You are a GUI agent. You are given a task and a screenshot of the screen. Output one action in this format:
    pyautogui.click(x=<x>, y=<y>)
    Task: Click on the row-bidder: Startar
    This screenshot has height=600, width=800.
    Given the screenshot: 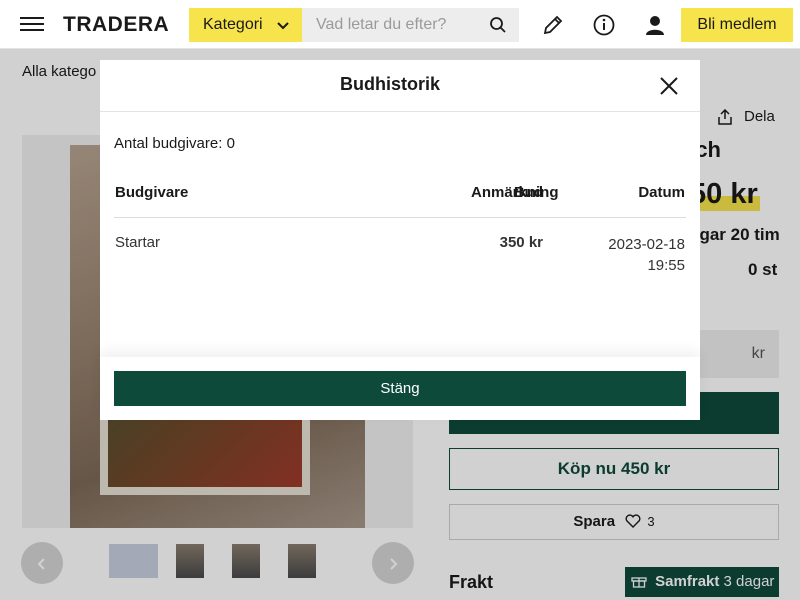 What is the action you would take?
    pyautogui.click(x=138, y=242)
    